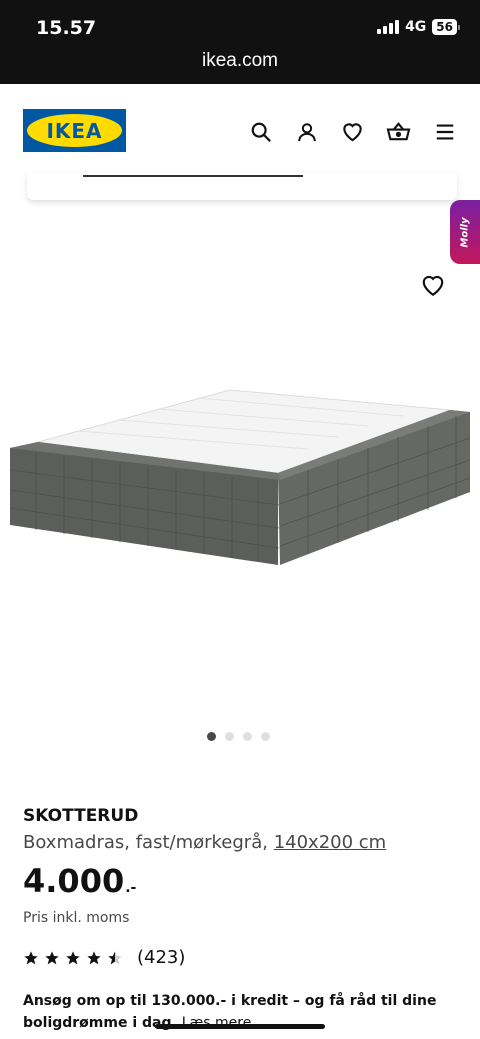  Describe the element at coordinates (242, 186) in the screenshot. I see `dropdown-panel` at that location.